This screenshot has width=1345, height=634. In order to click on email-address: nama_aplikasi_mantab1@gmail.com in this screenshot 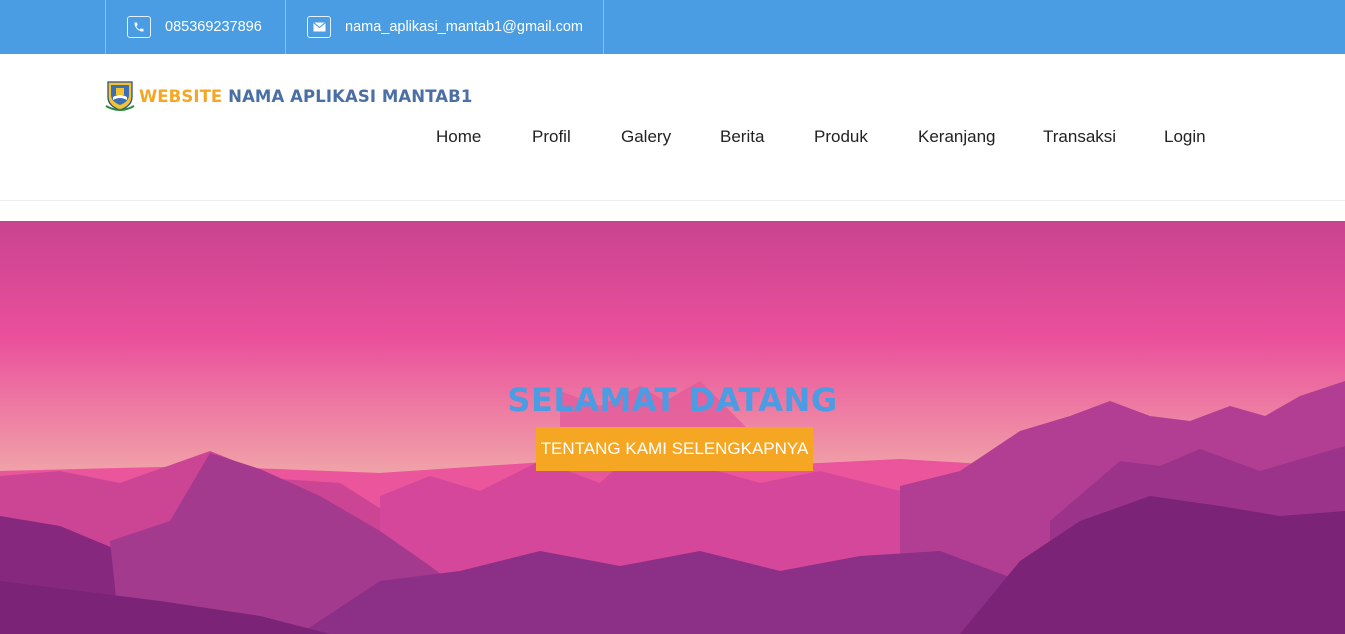, I will do `click(464, 27)`.